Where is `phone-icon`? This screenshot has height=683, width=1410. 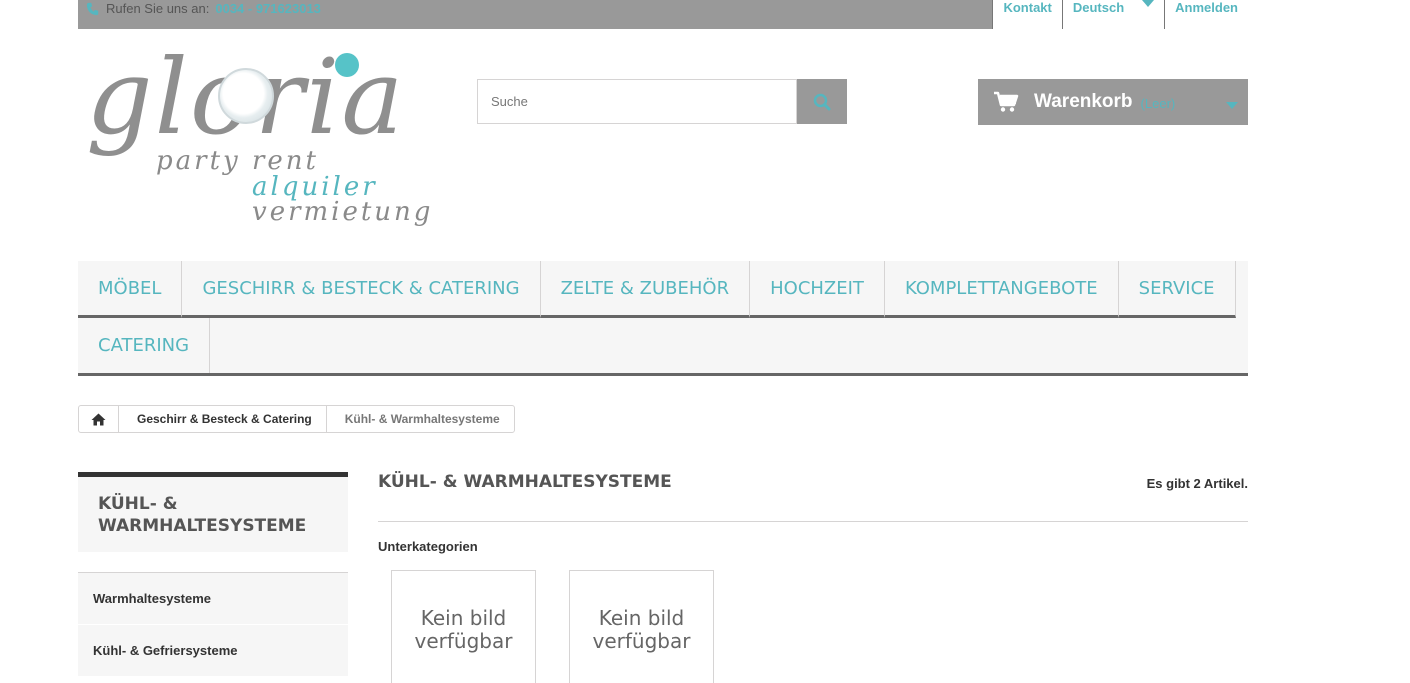 phone-icon is located at coordinates (92, 8).